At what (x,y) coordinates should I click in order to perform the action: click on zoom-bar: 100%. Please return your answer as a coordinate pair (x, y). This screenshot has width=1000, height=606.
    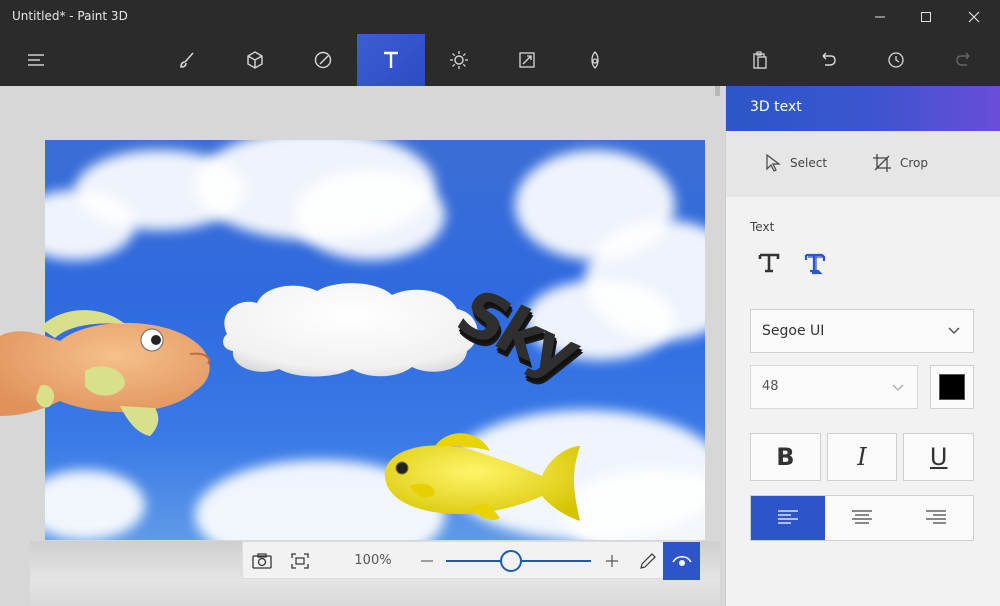
    Looking at the image, I should click on (471, 560).